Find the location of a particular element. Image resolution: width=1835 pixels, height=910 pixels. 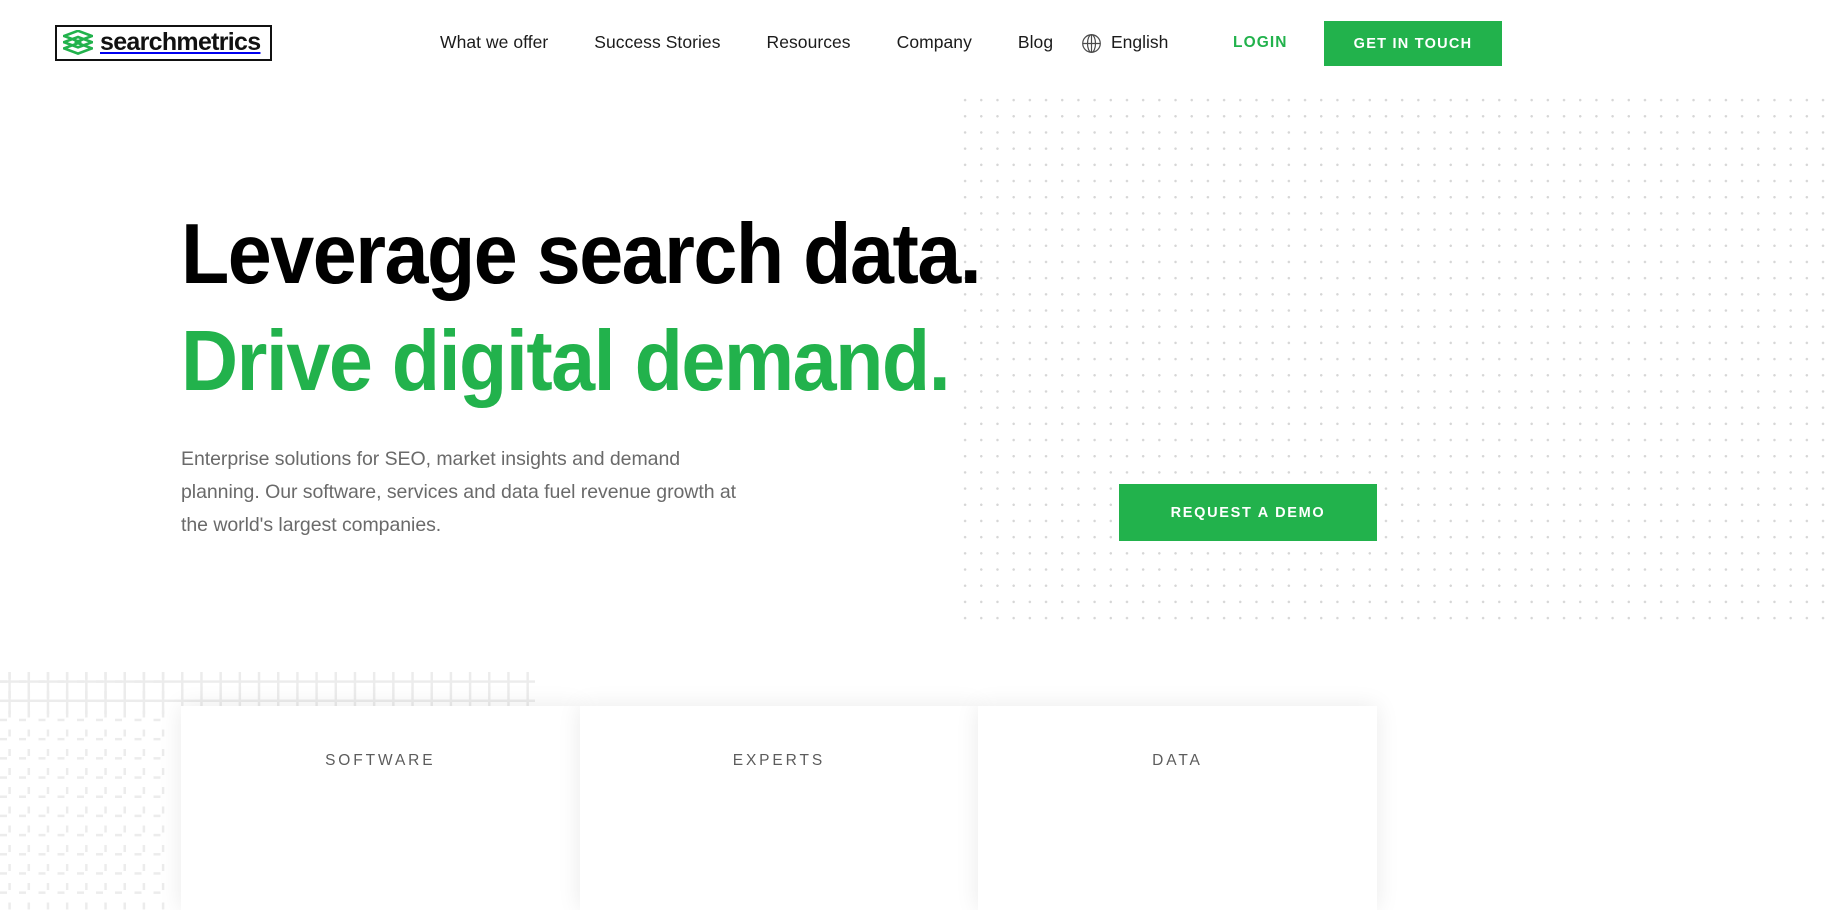

brand-name: searchmetrics is located at coordinates (180, 41).